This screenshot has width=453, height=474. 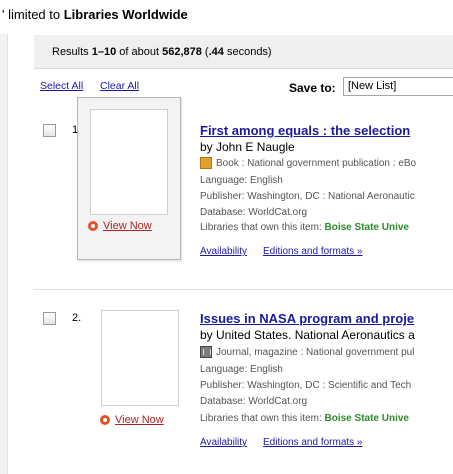 What do you see at coordinates (398, 86) in the screenshot?
I see `save-to-select: [New List]` at bounding box center [398, 86].